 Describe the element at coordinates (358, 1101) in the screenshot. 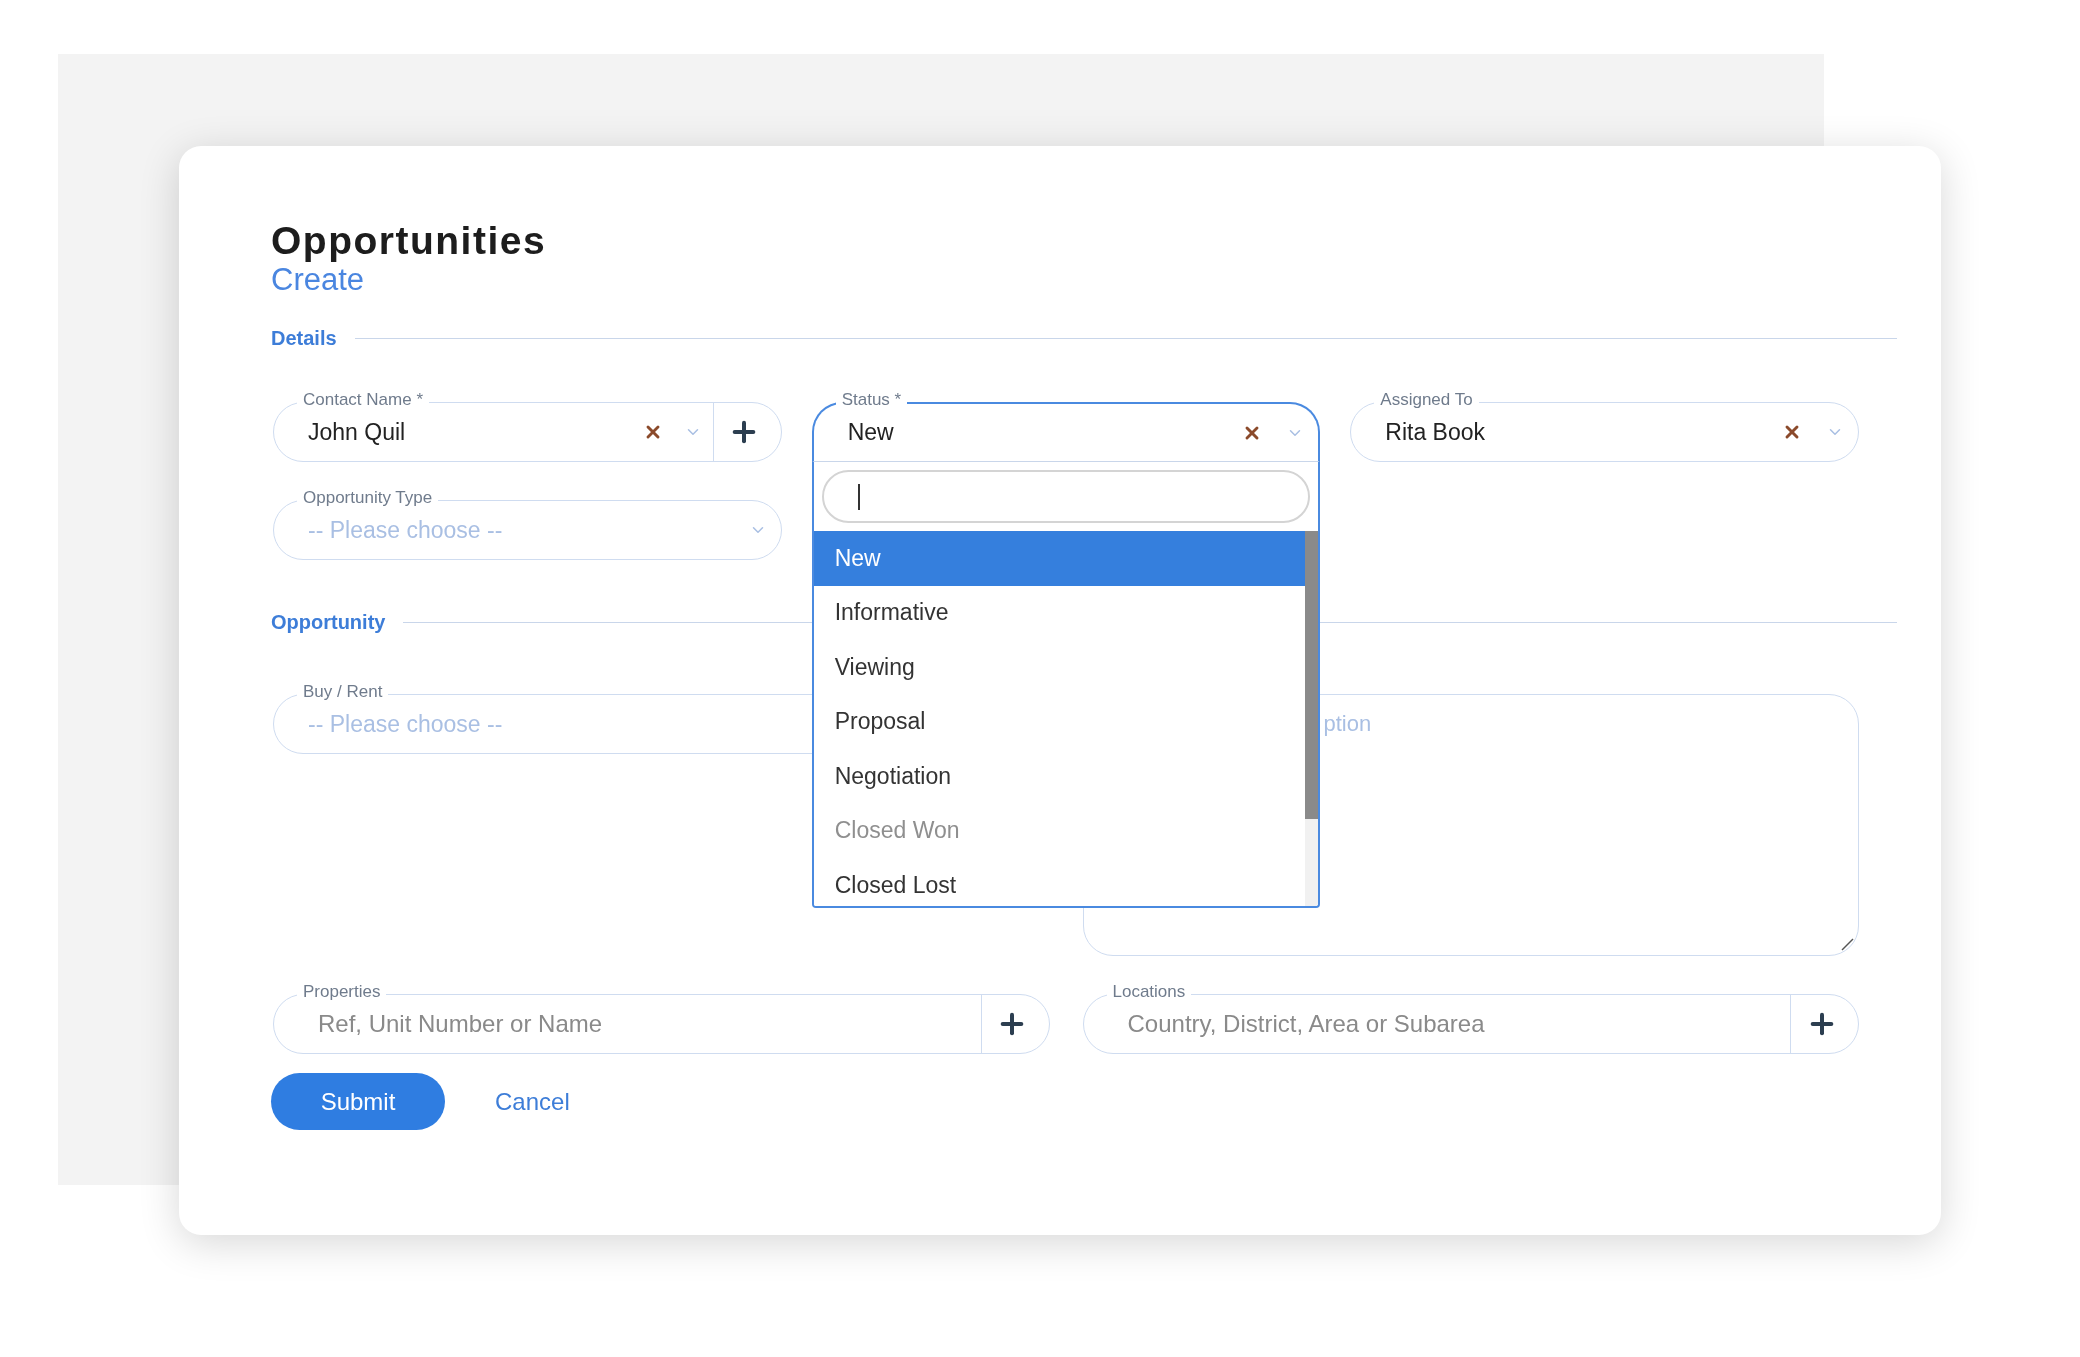

I see `submit-button: Submit` at that location.